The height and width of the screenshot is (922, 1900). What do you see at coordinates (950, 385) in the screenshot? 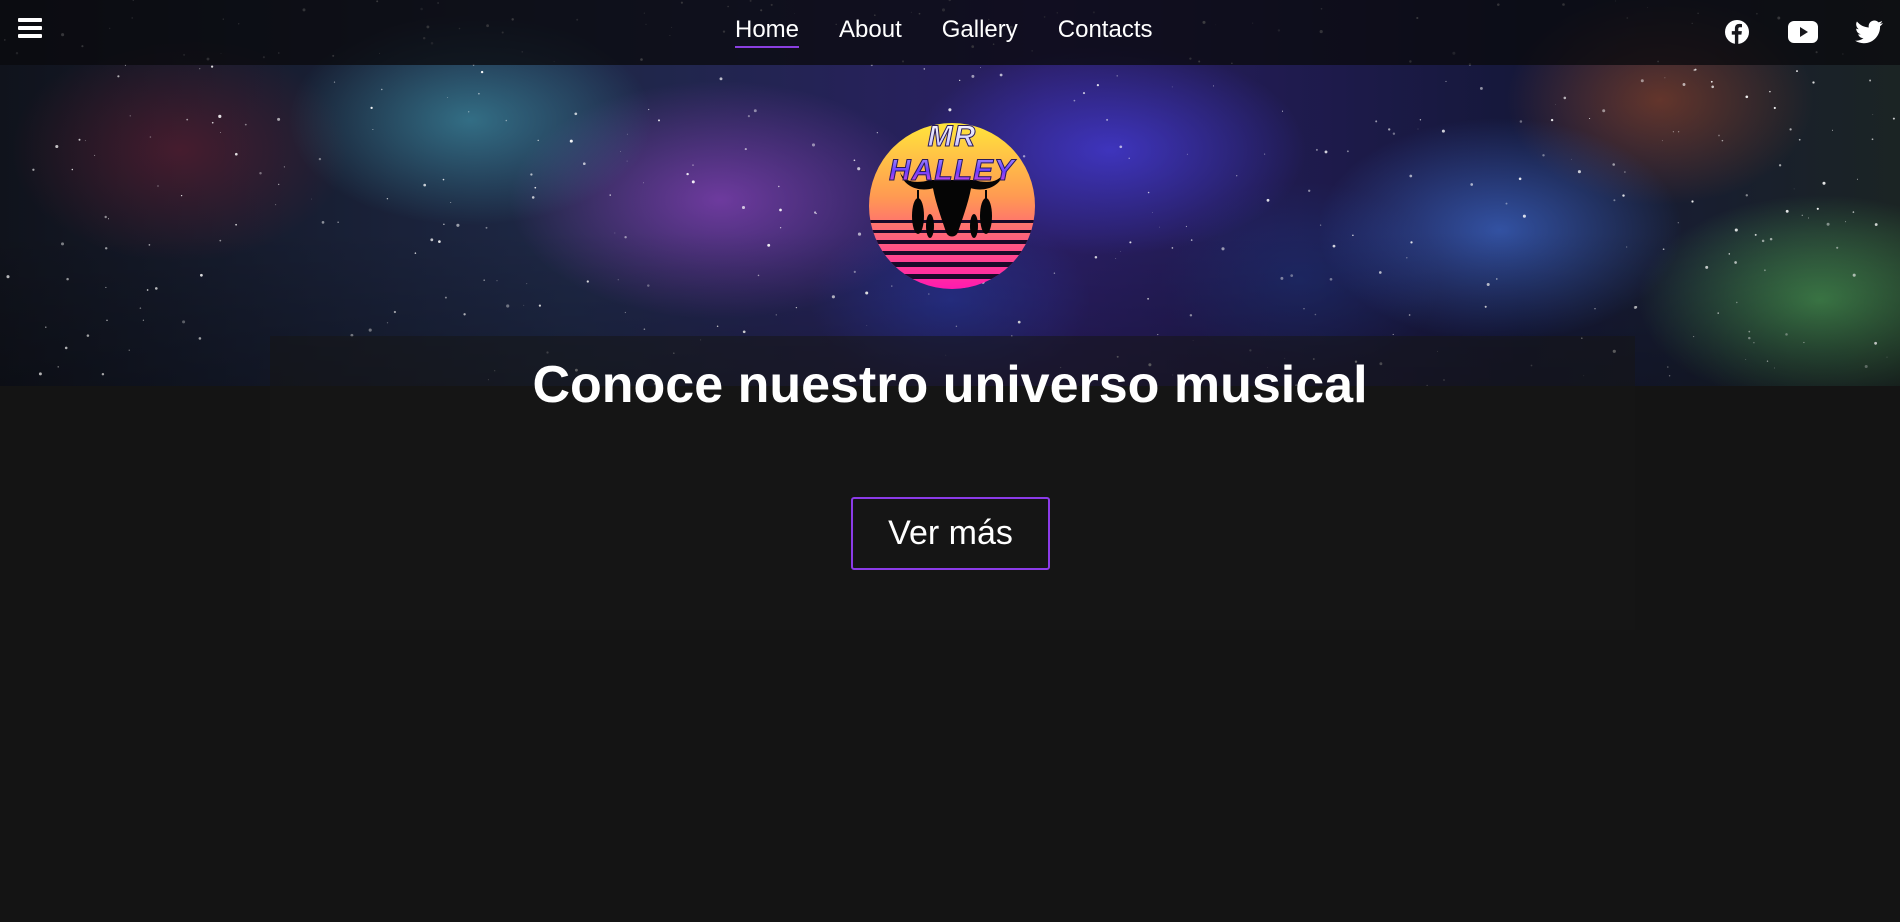
I see `page-headline: Conoce nuestro universo musical` at bounding box center [950, 385].